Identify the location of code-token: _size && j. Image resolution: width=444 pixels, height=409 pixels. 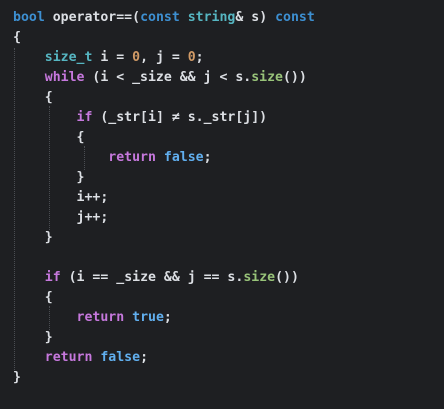
(156, 277).